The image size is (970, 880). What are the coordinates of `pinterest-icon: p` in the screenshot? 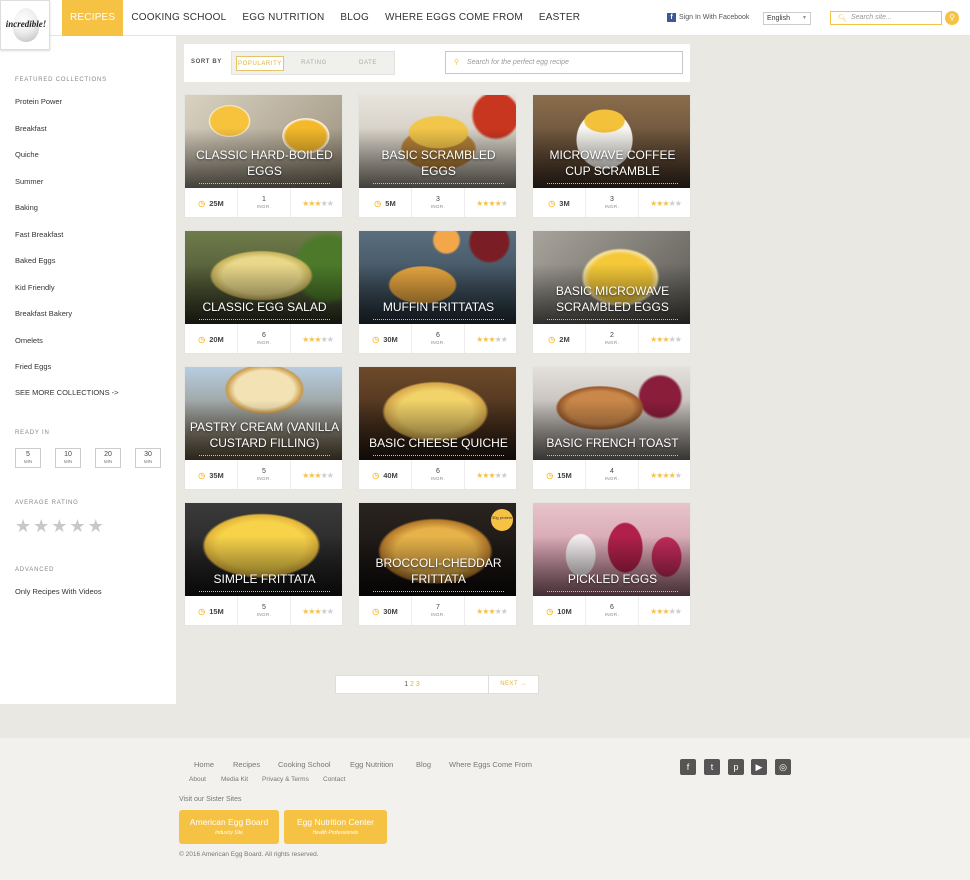 It's located at (736, 767).